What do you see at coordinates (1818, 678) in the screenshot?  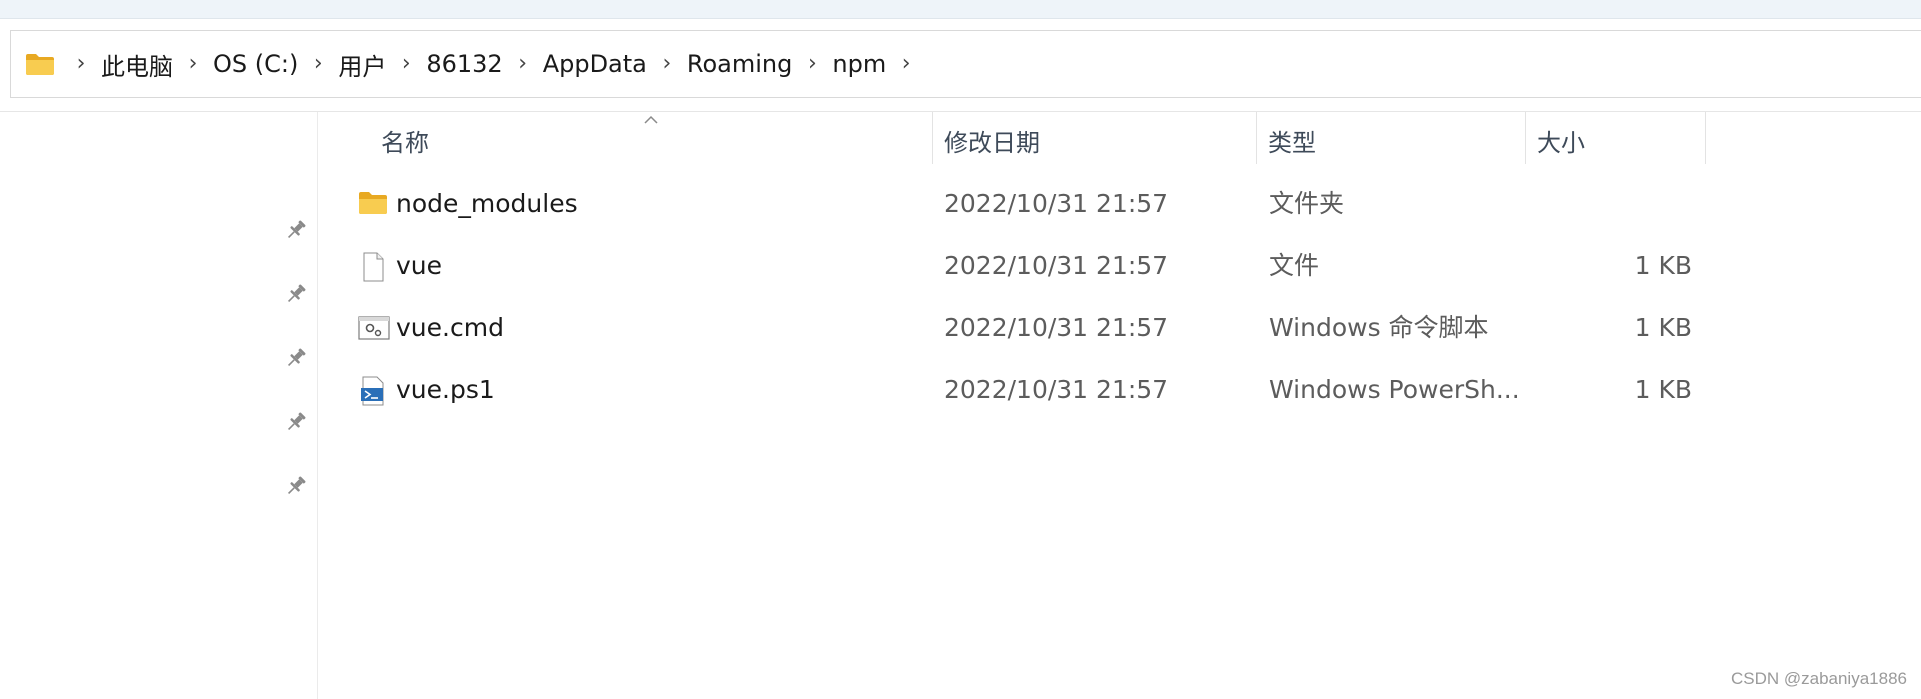 I see `watermark: CSDN @zabaniya1886` at bounding box center [1818, 678].